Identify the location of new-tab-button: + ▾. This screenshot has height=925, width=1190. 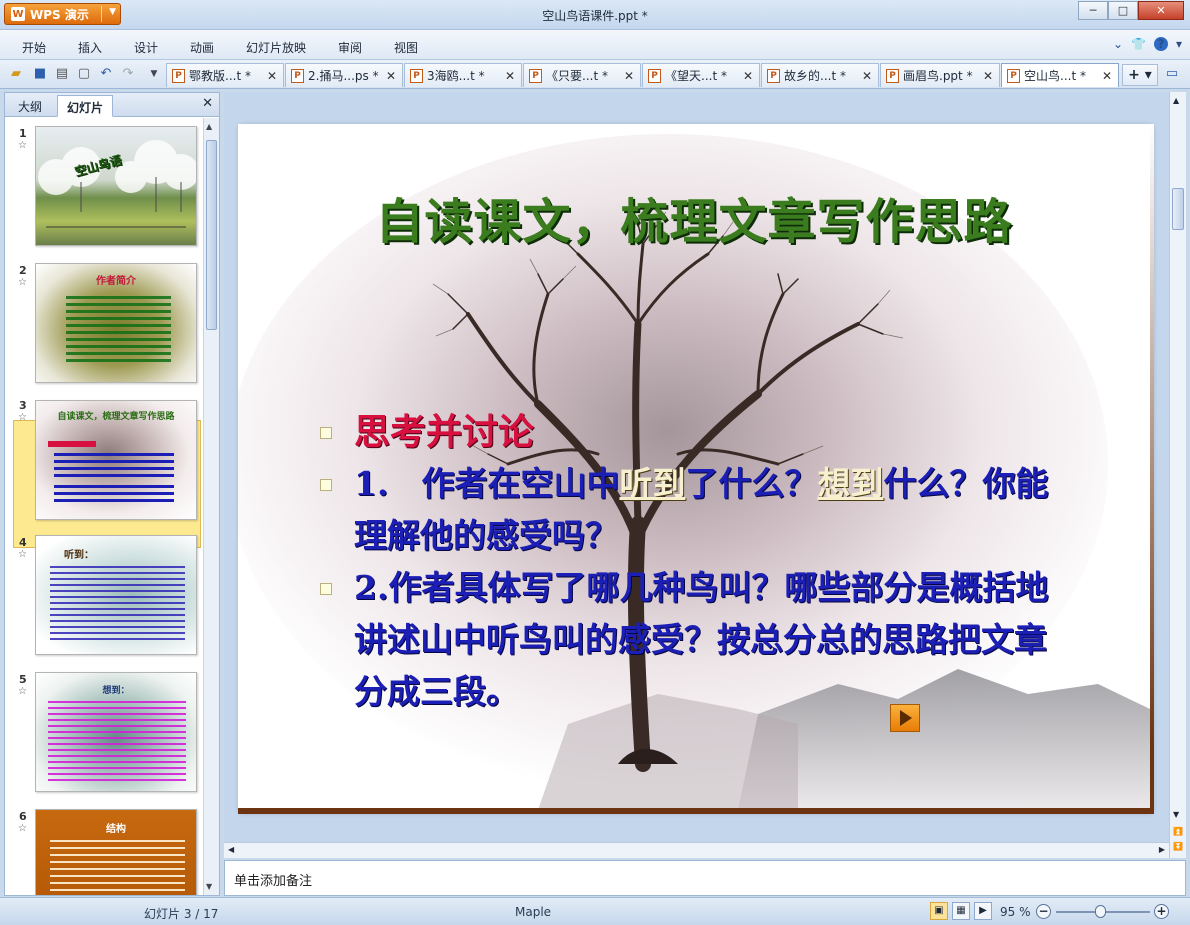
(1140, 75).